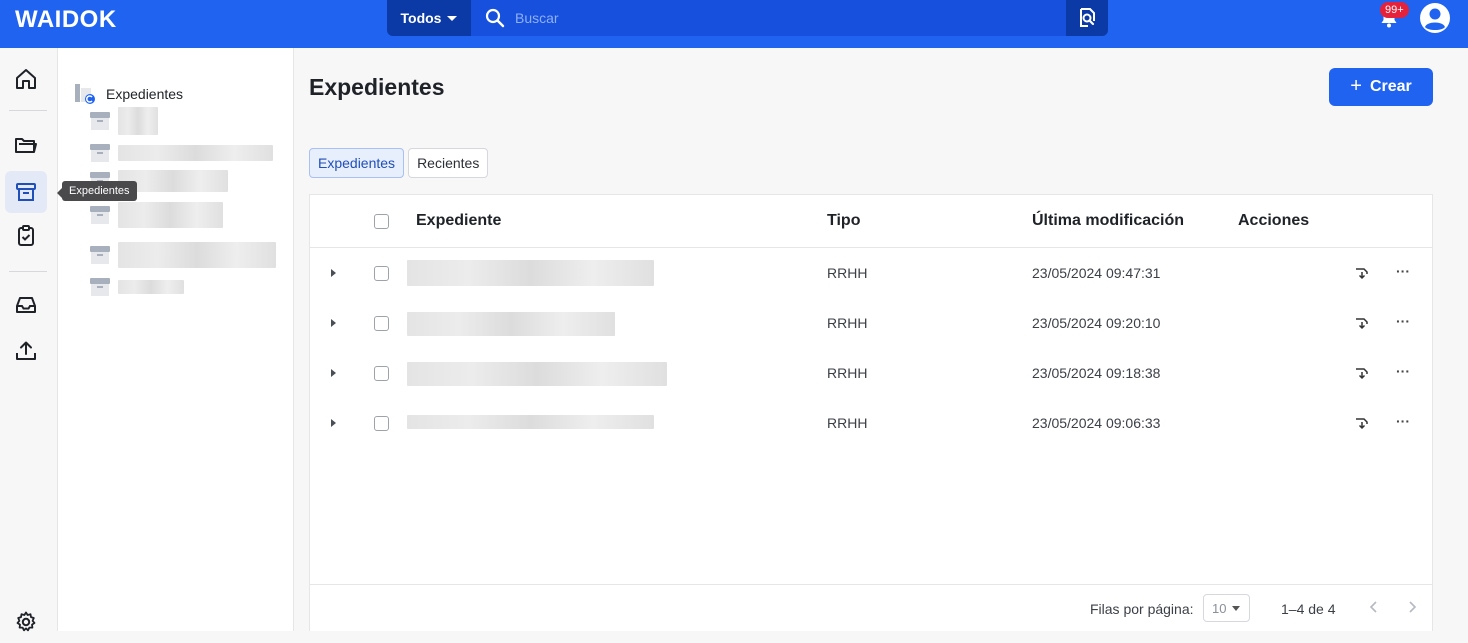 The image size is (1468, 643). I want to click on tree-root-expedientes: Expedientes, so click(128, 94).